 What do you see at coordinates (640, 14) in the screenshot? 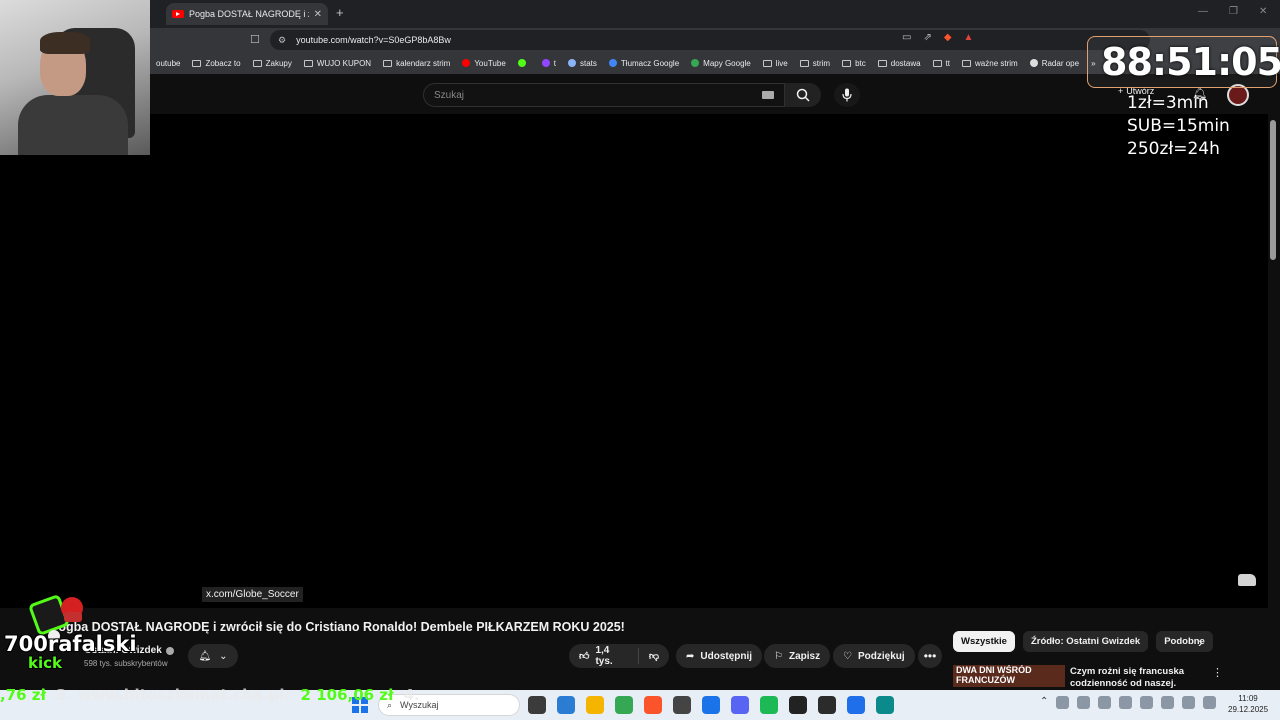
I see `browser-tabstrip: Pogba DOSTAŁ NAGRODĘ i z ✕ + — ❐ ✕` at bounding box center [640, 14].